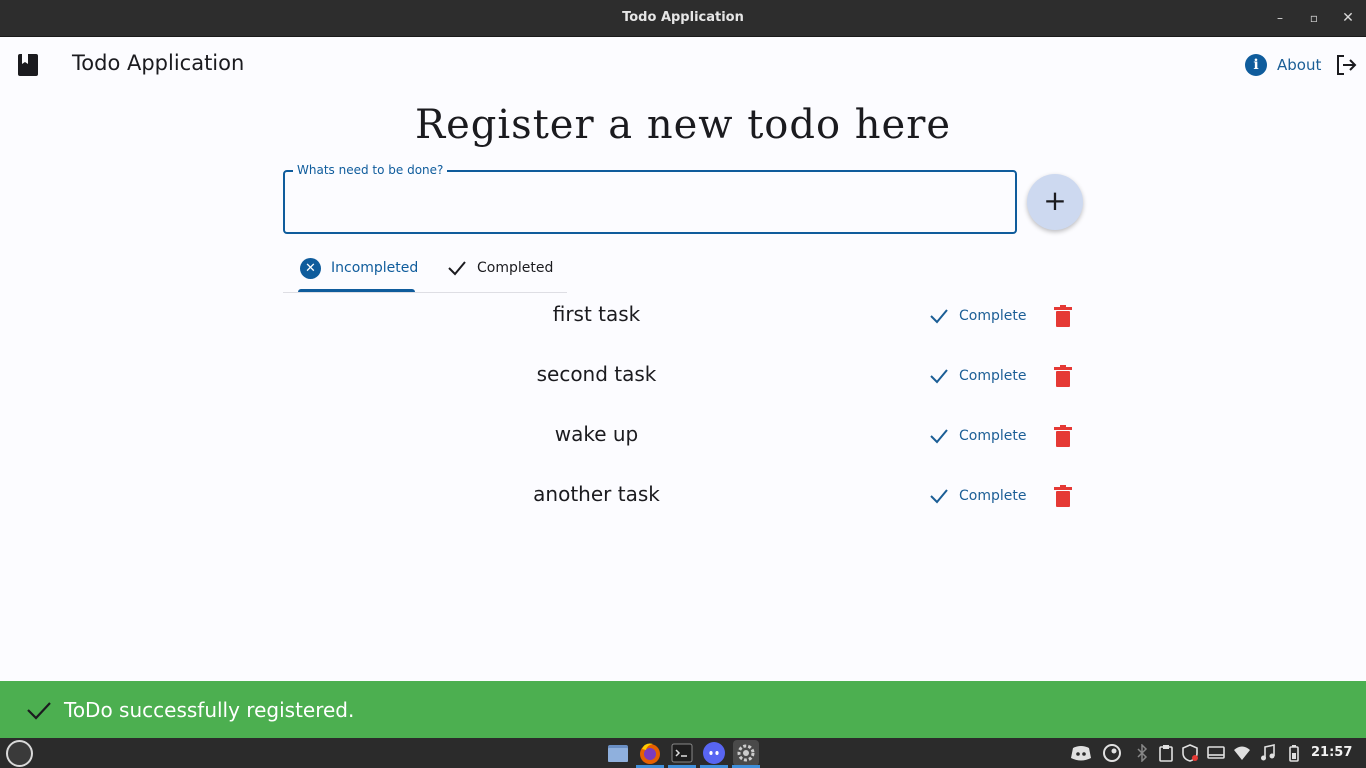  Describe the element at coordinates (596, 374) in the screenshot. I see `todo-text: second task` at that location.